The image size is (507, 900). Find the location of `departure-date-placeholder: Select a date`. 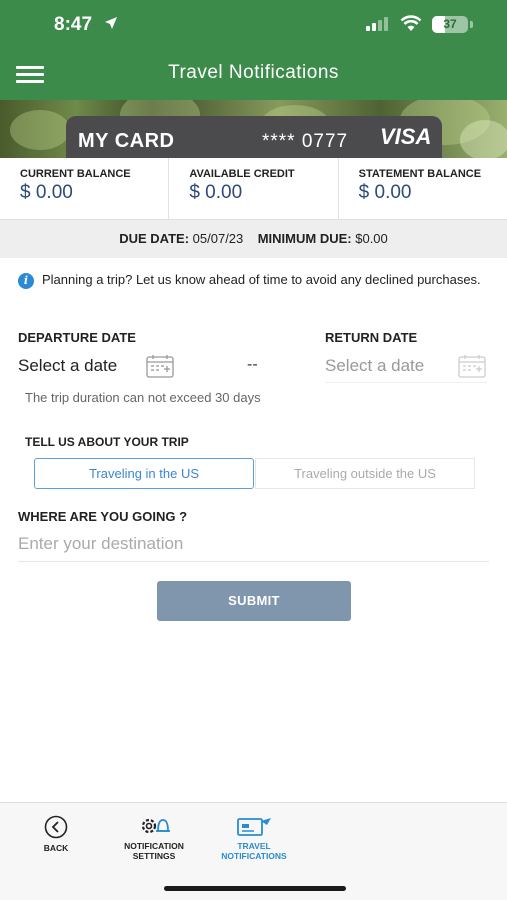

departure-date-placeholder: Select a date is located at coordinates (68, 365).